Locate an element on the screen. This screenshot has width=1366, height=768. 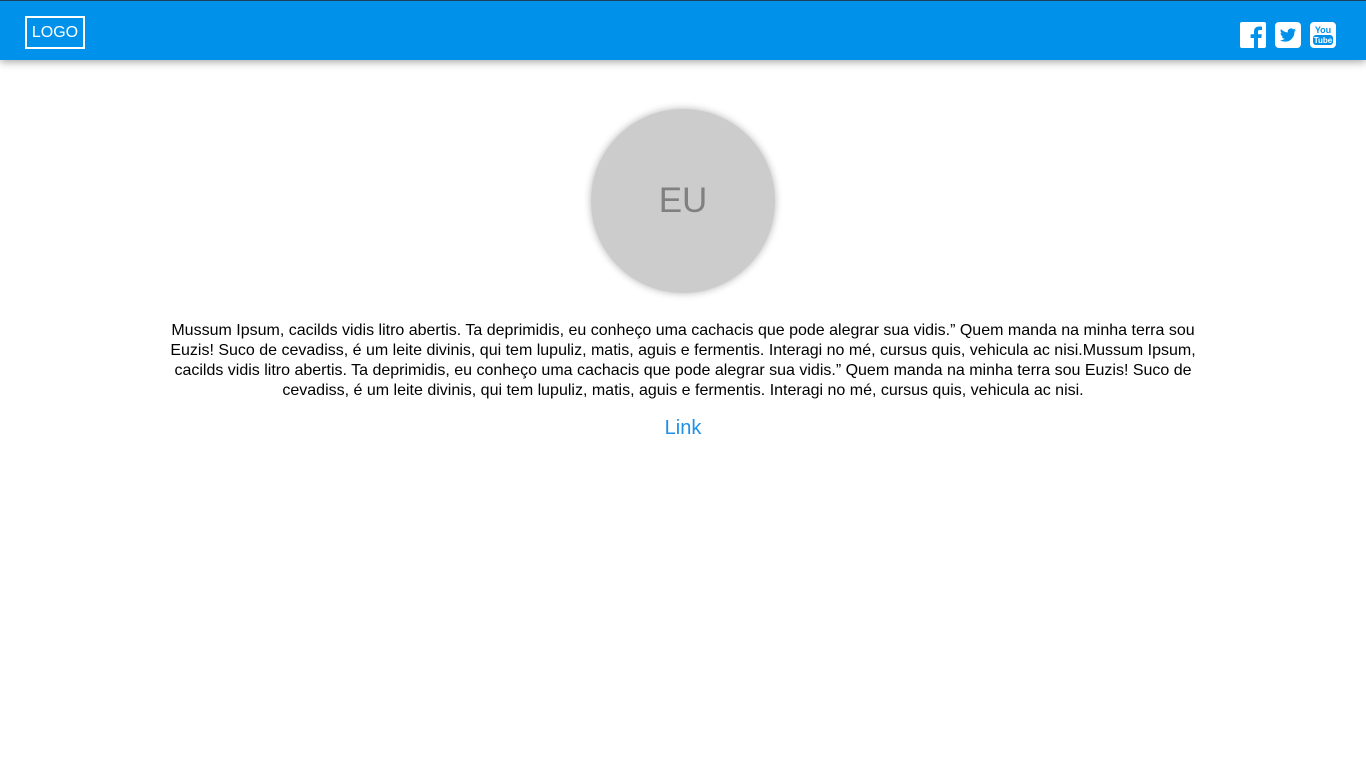
facebook-link is located at coordinates (1253, 35).